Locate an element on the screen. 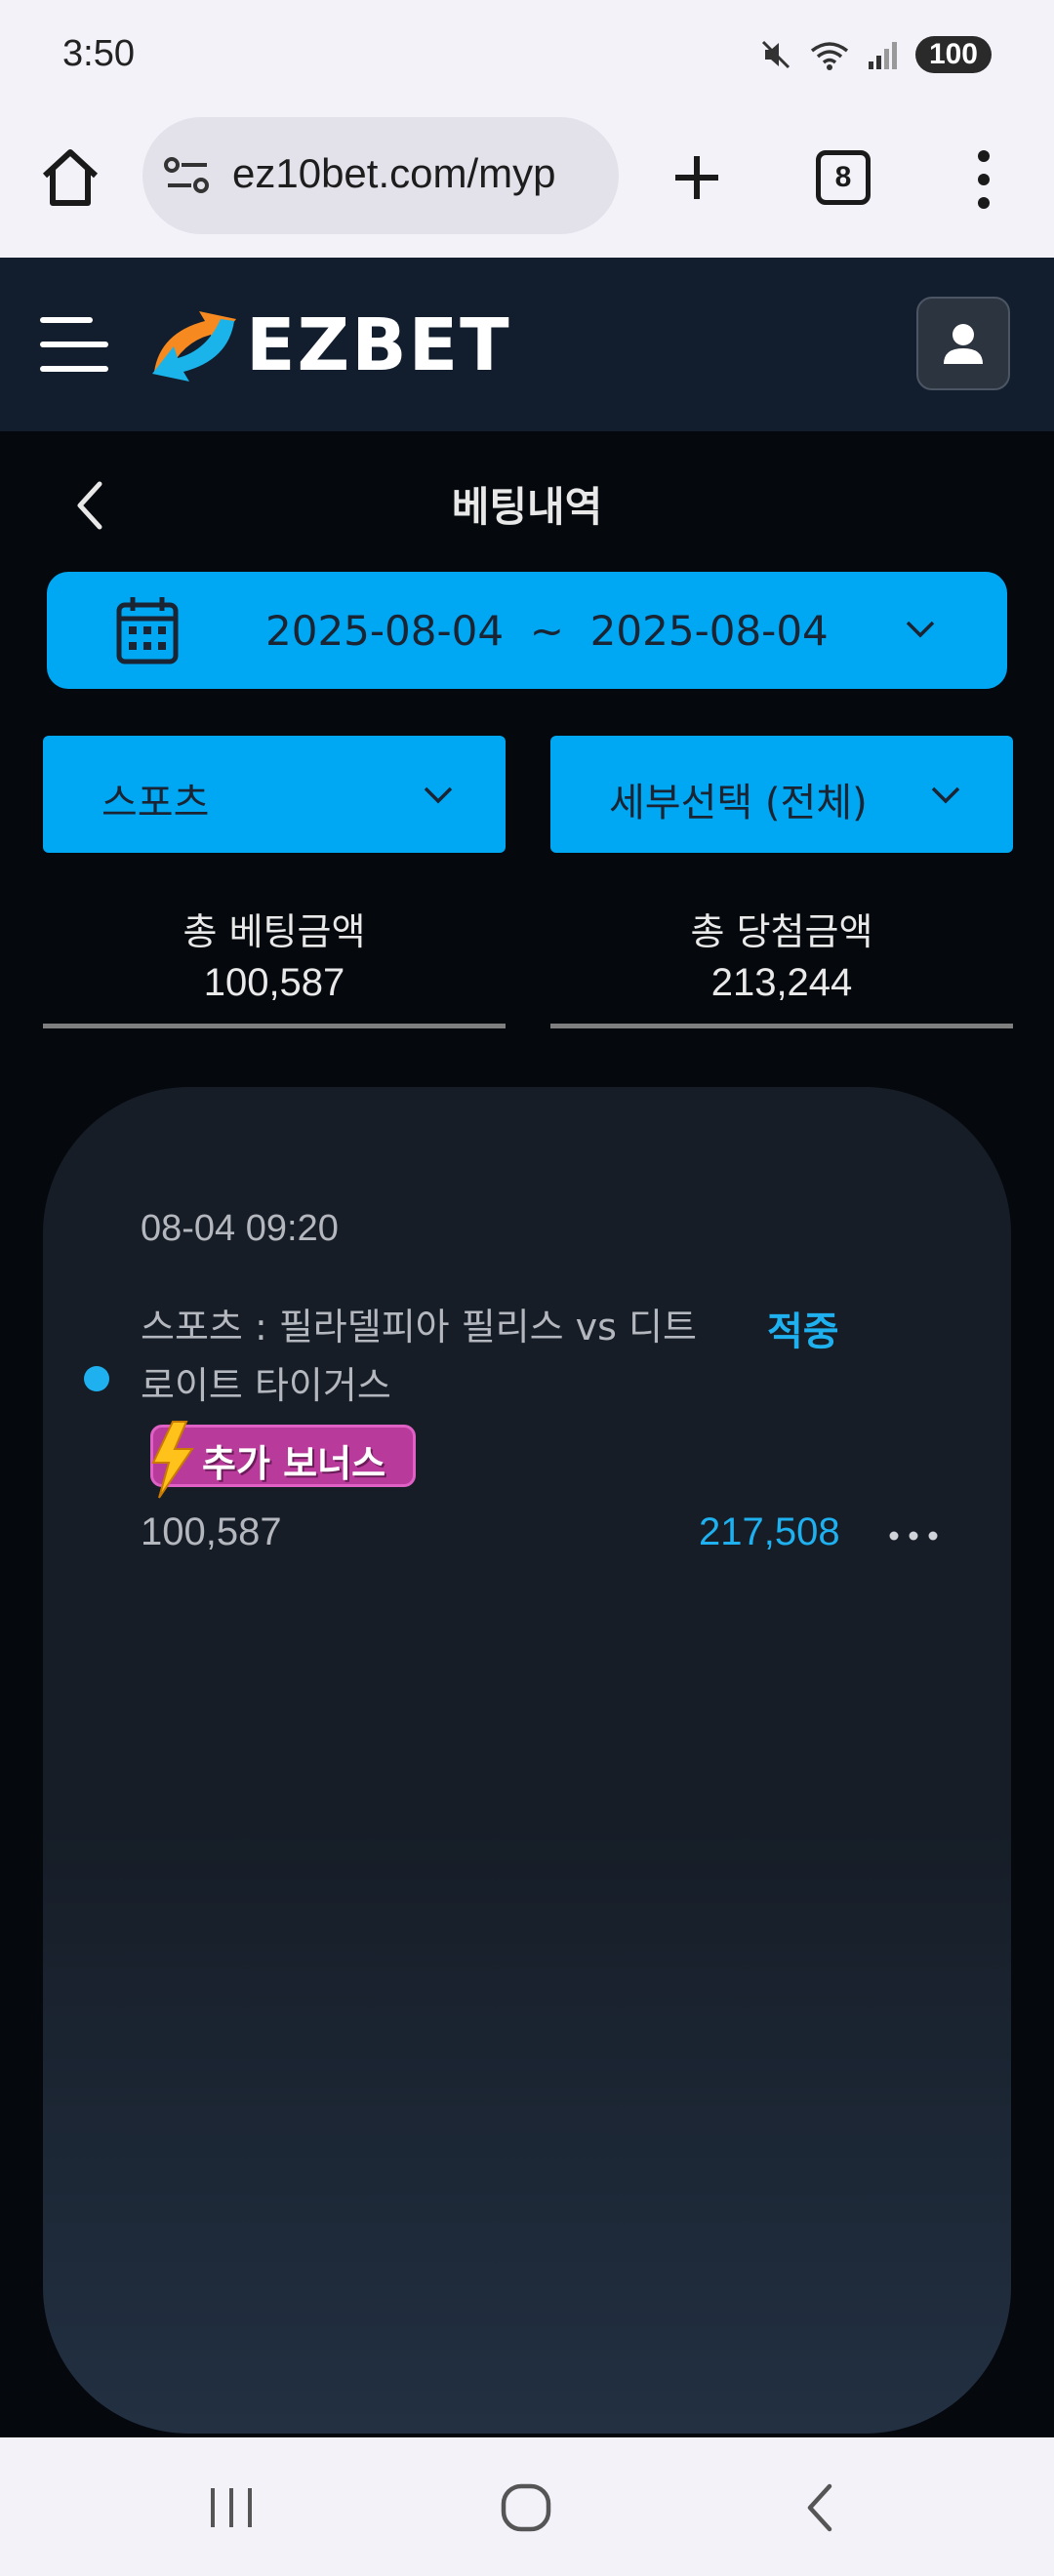 The image size is (1054, 2576). detail-select: 세부선택 (전체) is located at coordinates (781, 794).